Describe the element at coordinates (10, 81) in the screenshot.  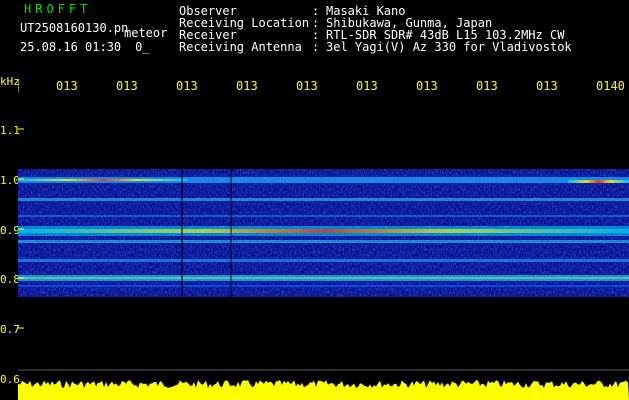
I see `axis-unit: kHz` at that location.